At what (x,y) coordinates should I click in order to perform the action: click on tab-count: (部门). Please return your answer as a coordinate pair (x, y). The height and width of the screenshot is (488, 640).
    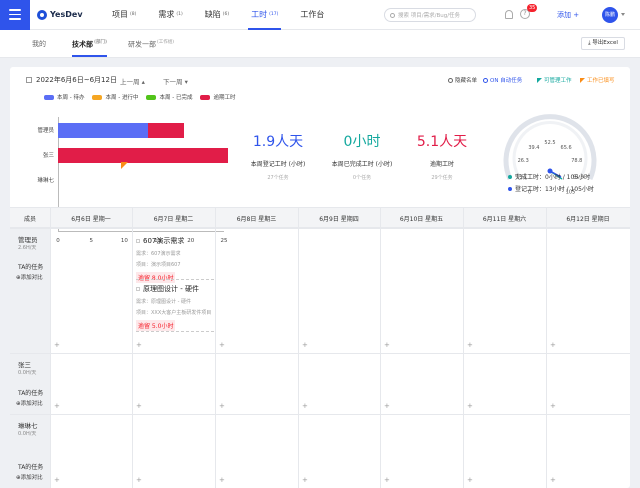
    Looking at the image, I should click on (101, 42).